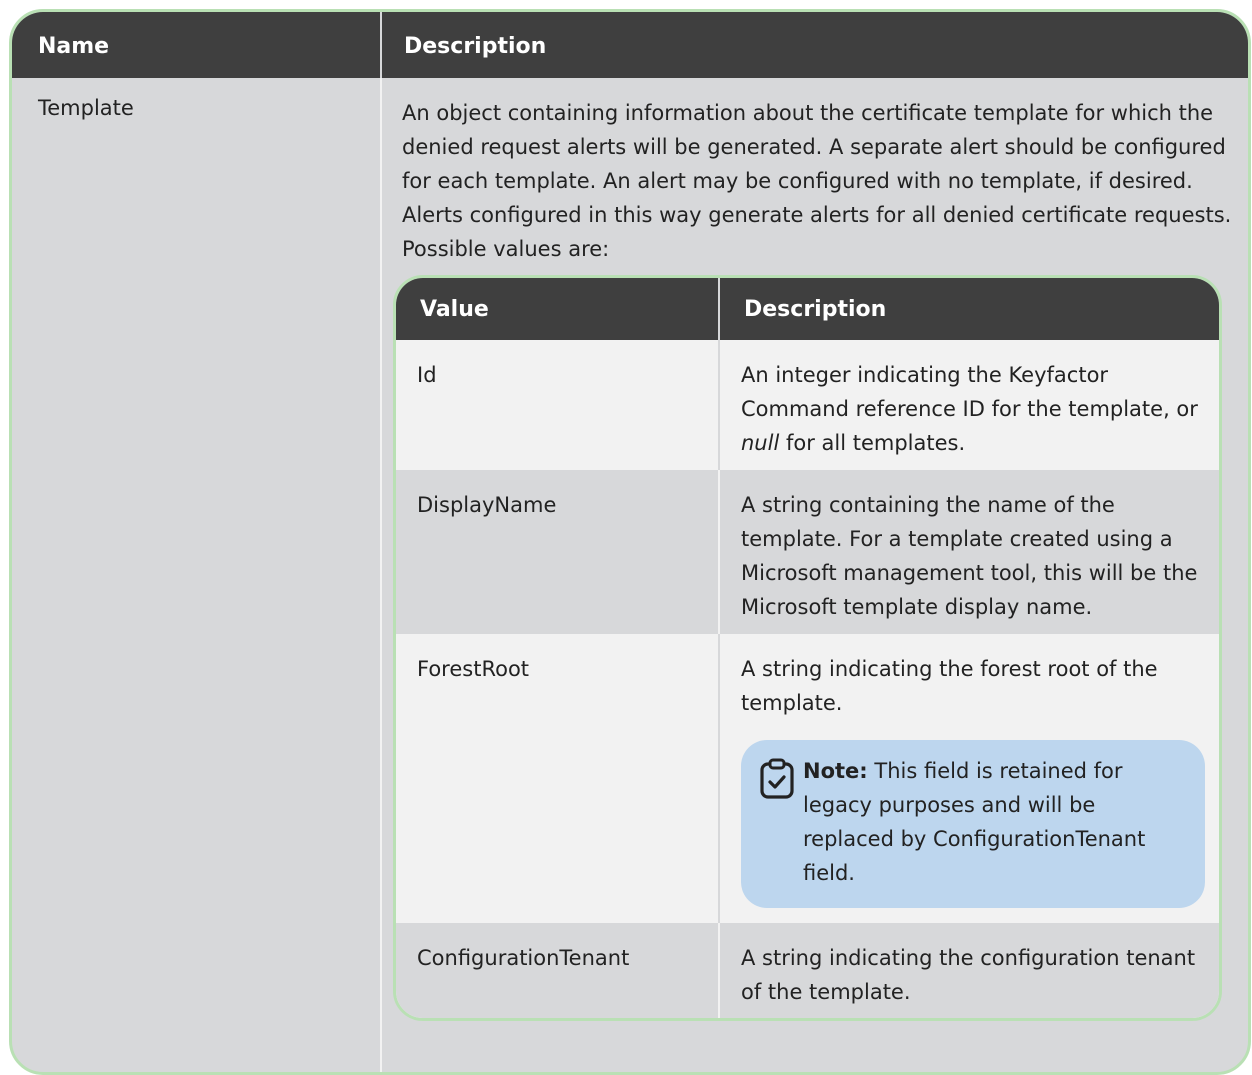  What do you see at coordinates (558, 309) in the screenshot?
I see `header-value: Value` at bounding box center [558, 309].